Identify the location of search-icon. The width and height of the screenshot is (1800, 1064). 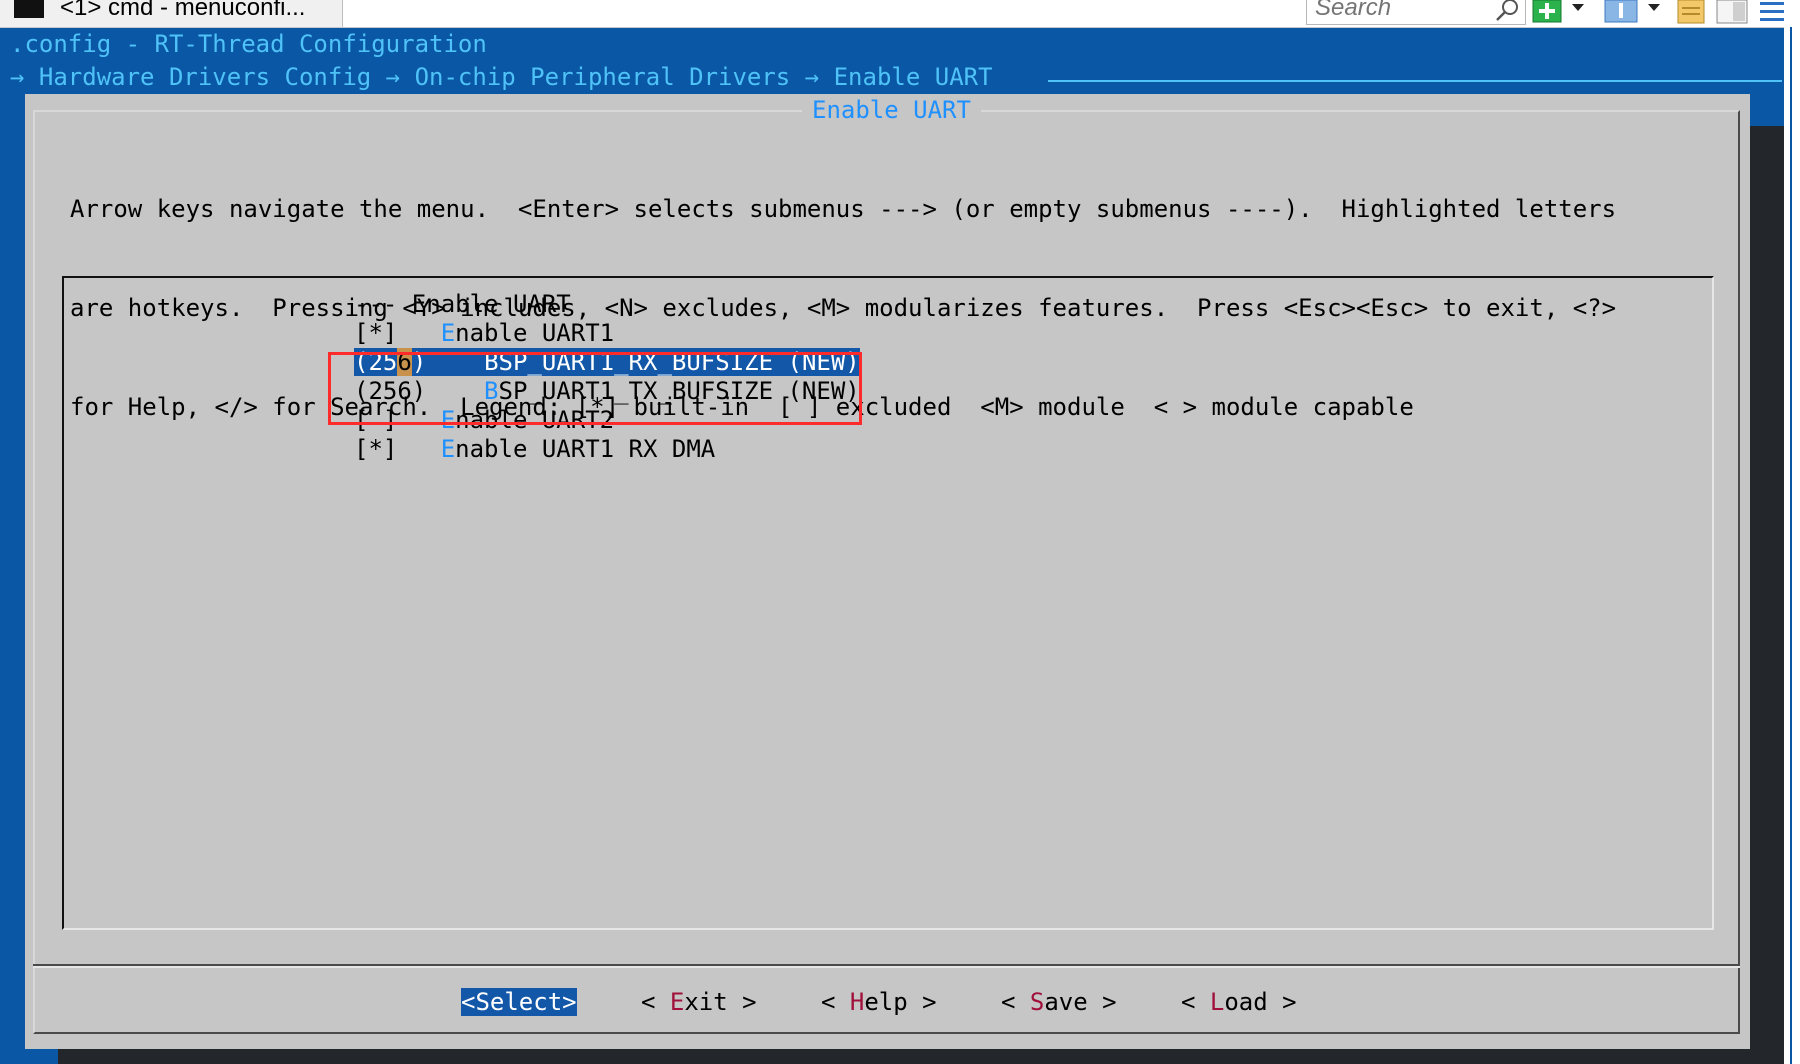
(1507, 11).